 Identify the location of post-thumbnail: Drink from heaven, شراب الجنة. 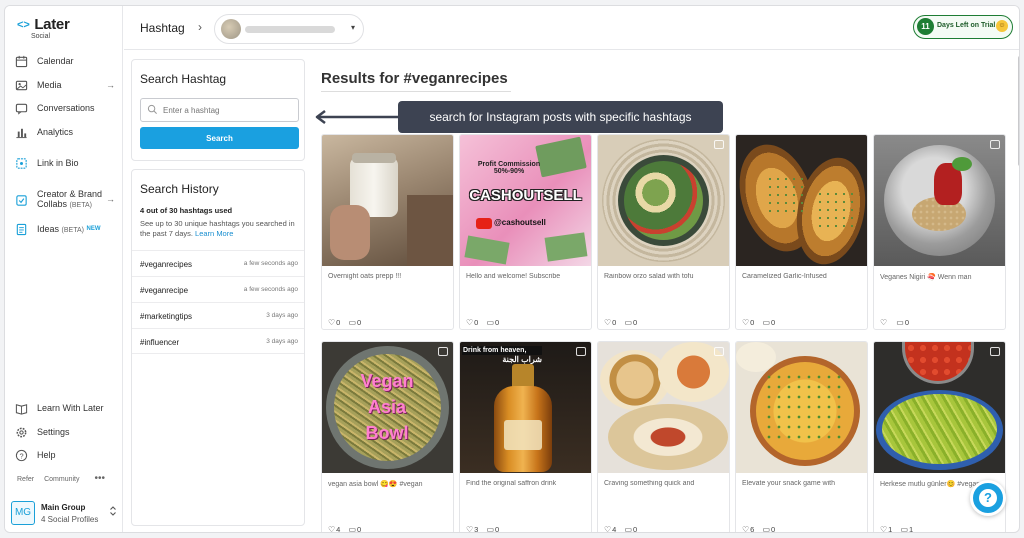
(525, 407).